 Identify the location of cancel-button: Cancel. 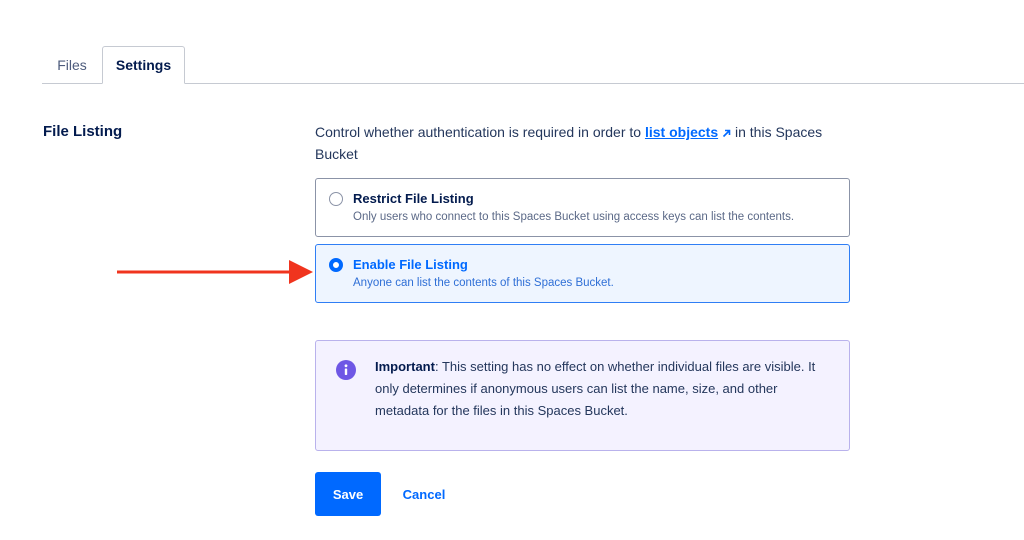
(424, 494).